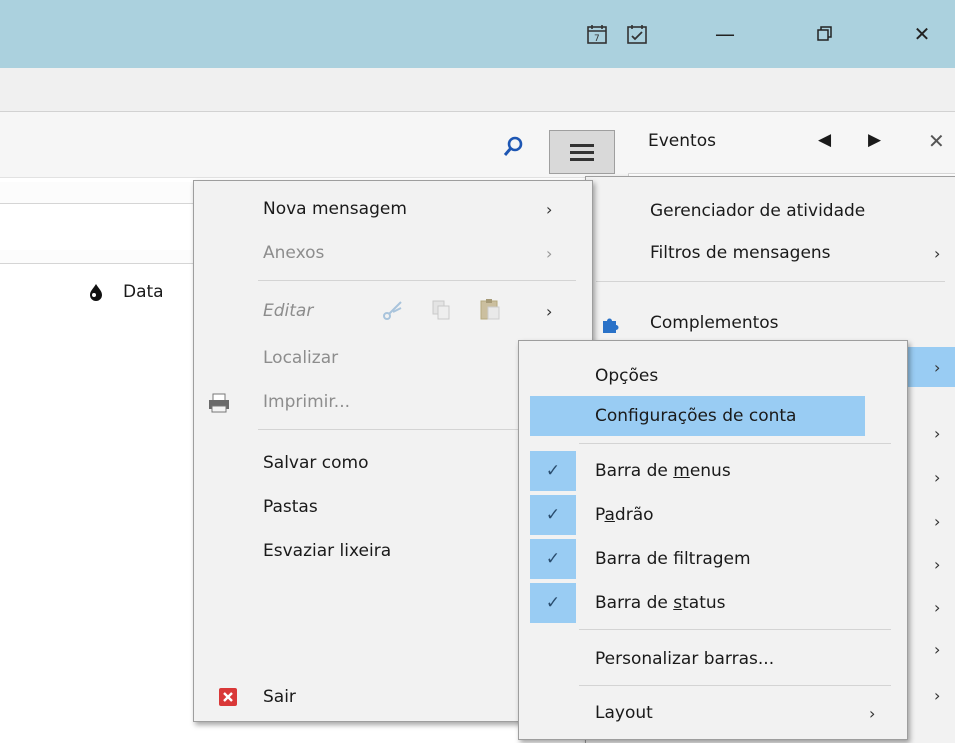 This screenshot has width=955, height=743. Describe the element at coordinates (143, 292) in the screenshot. I see `date-column-header: Data` at that location.